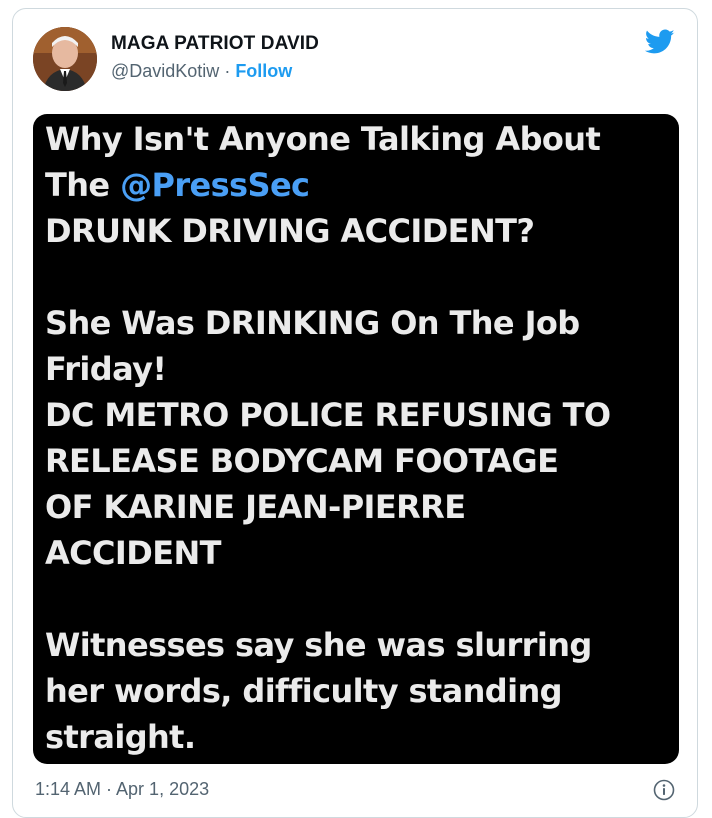  Describe the element at coordinates (323, 139) in the screenshot. I see `image-text-line: Why Isn't Anyone Talking About` at that location.